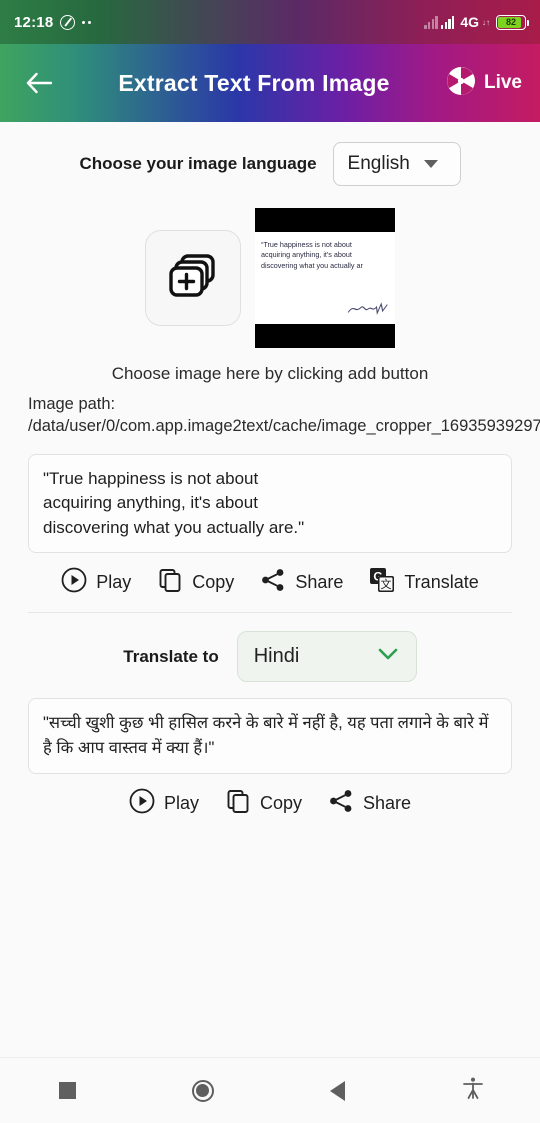 This screenshot has height=1123, width=540. What do you see at coordinates (39, 83) in the screenshot?
I see `back-arrow-icon` at bounding box center [39, 83].